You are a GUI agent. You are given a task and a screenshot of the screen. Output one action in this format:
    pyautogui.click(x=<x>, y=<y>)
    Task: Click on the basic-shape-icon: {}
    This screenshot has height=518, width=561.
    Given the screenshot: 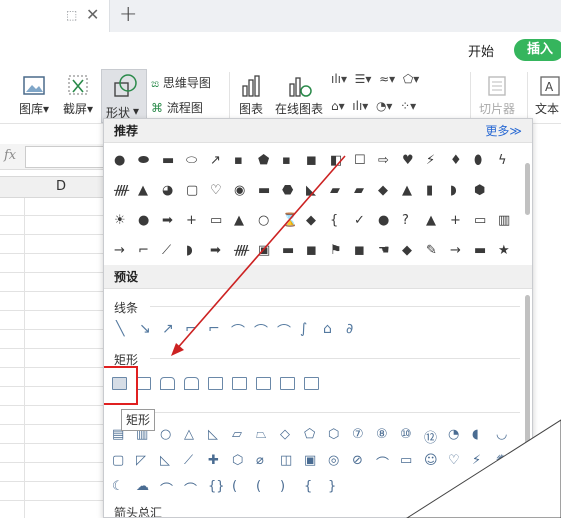 What is the action you would take?
    pyautogui.click(x=216, y=487)
    